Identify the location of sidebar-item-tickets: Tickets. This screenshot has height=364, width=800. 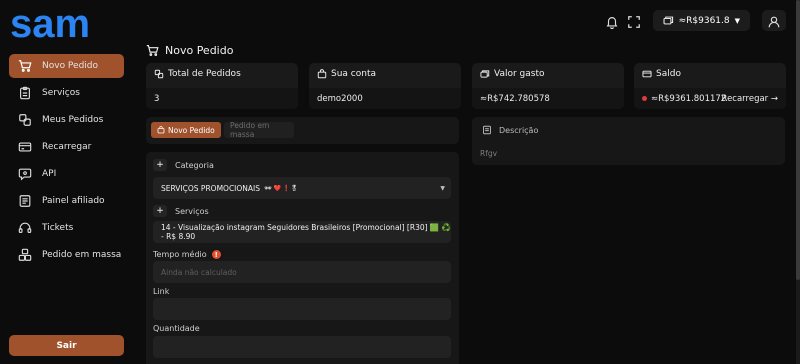
(66, 228).